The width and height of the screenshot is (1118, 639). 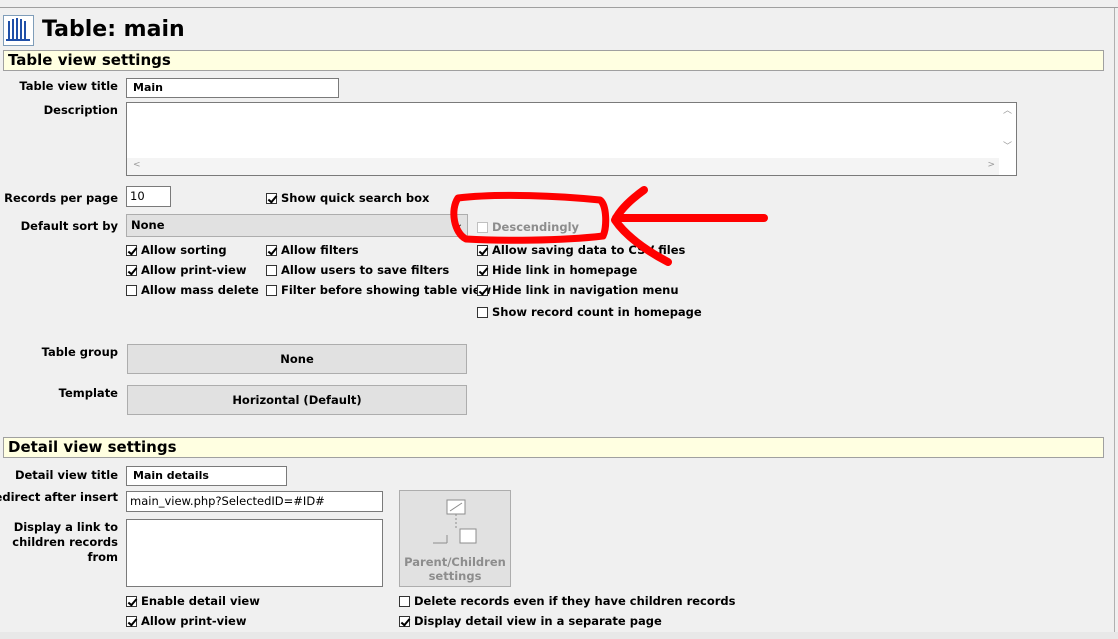 What do you see at coordinates (113, 29) in the screenshot?
I see `page-title: Table: main` at bounding box center [113, 29].